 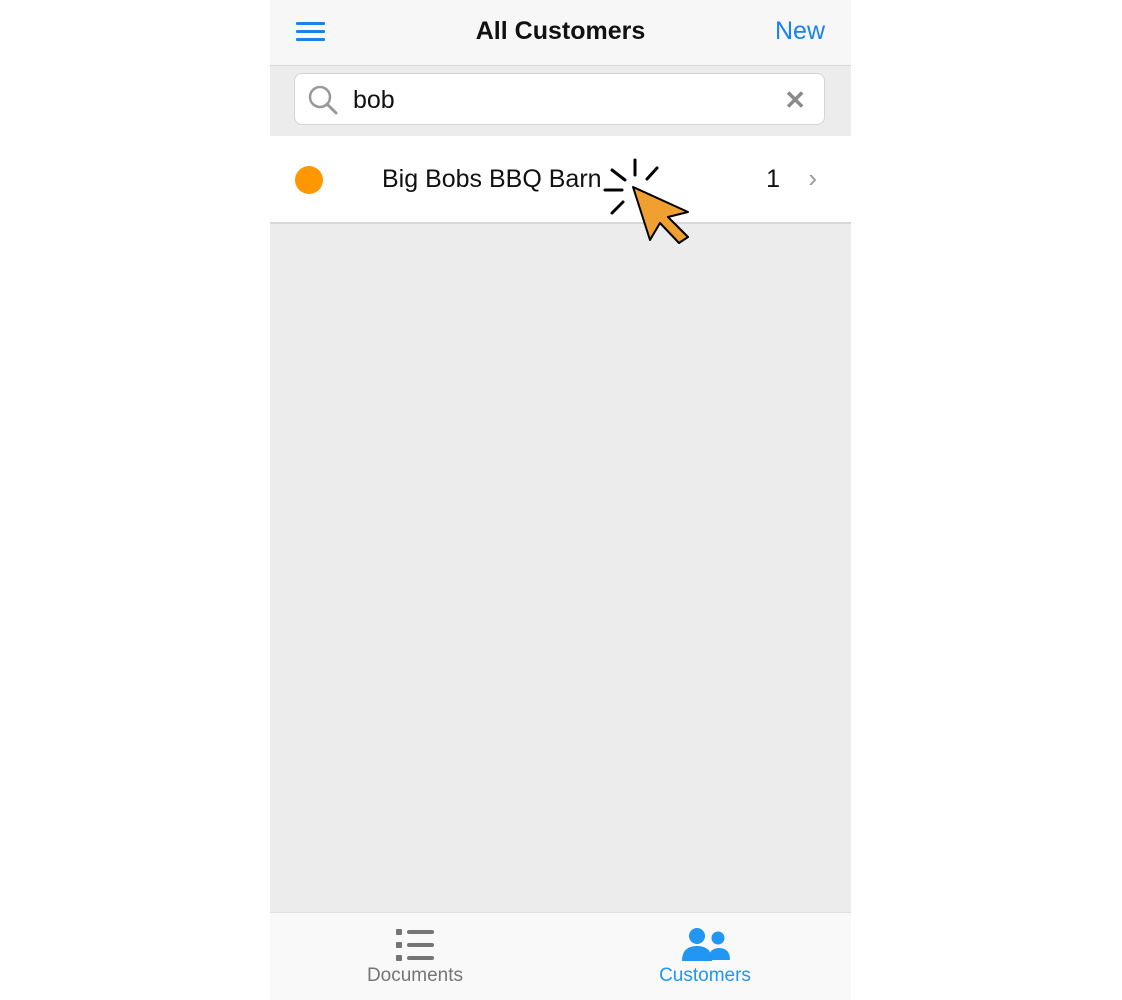 I want to click on tab-documents: Documents, so click(x=415, y=956).